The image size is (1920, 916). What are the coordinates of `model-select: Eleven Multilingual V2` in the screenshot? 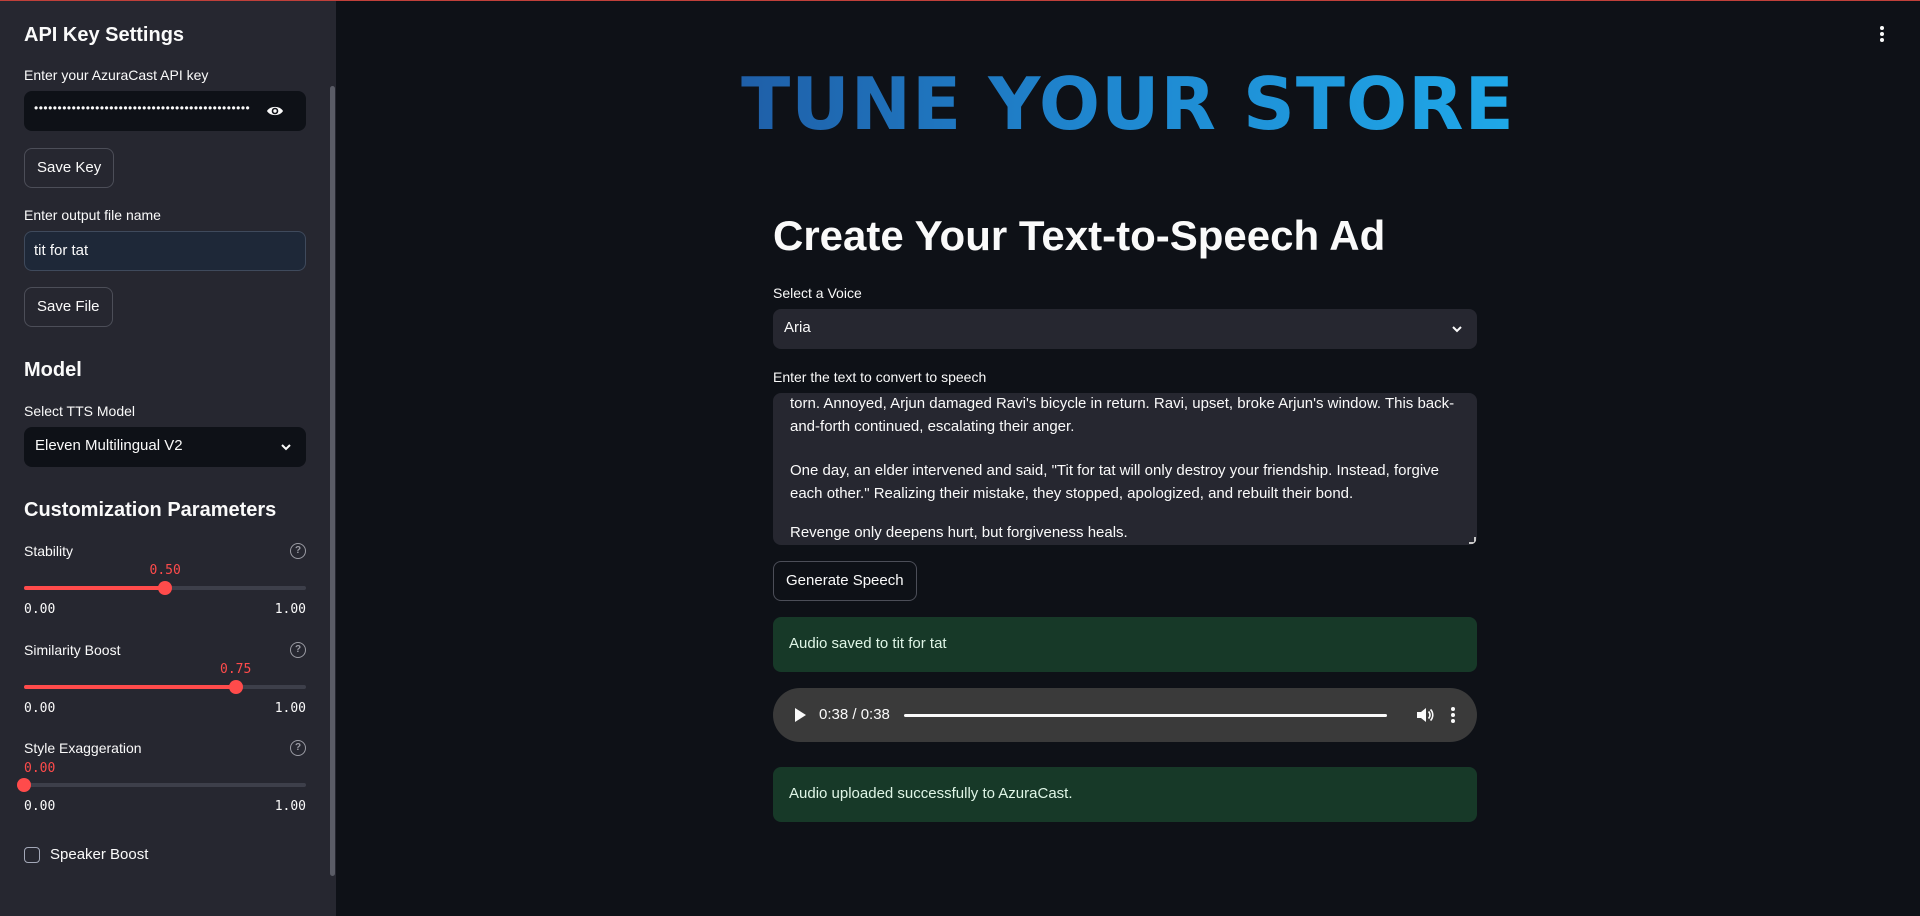 It's located at (165, 447).